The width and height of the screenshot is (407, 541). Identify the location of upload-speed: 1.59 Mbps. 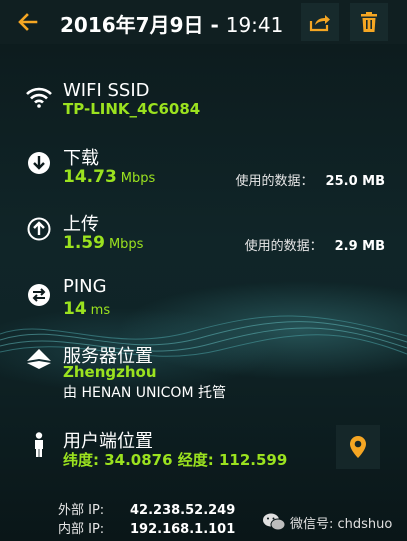
(103, 243).